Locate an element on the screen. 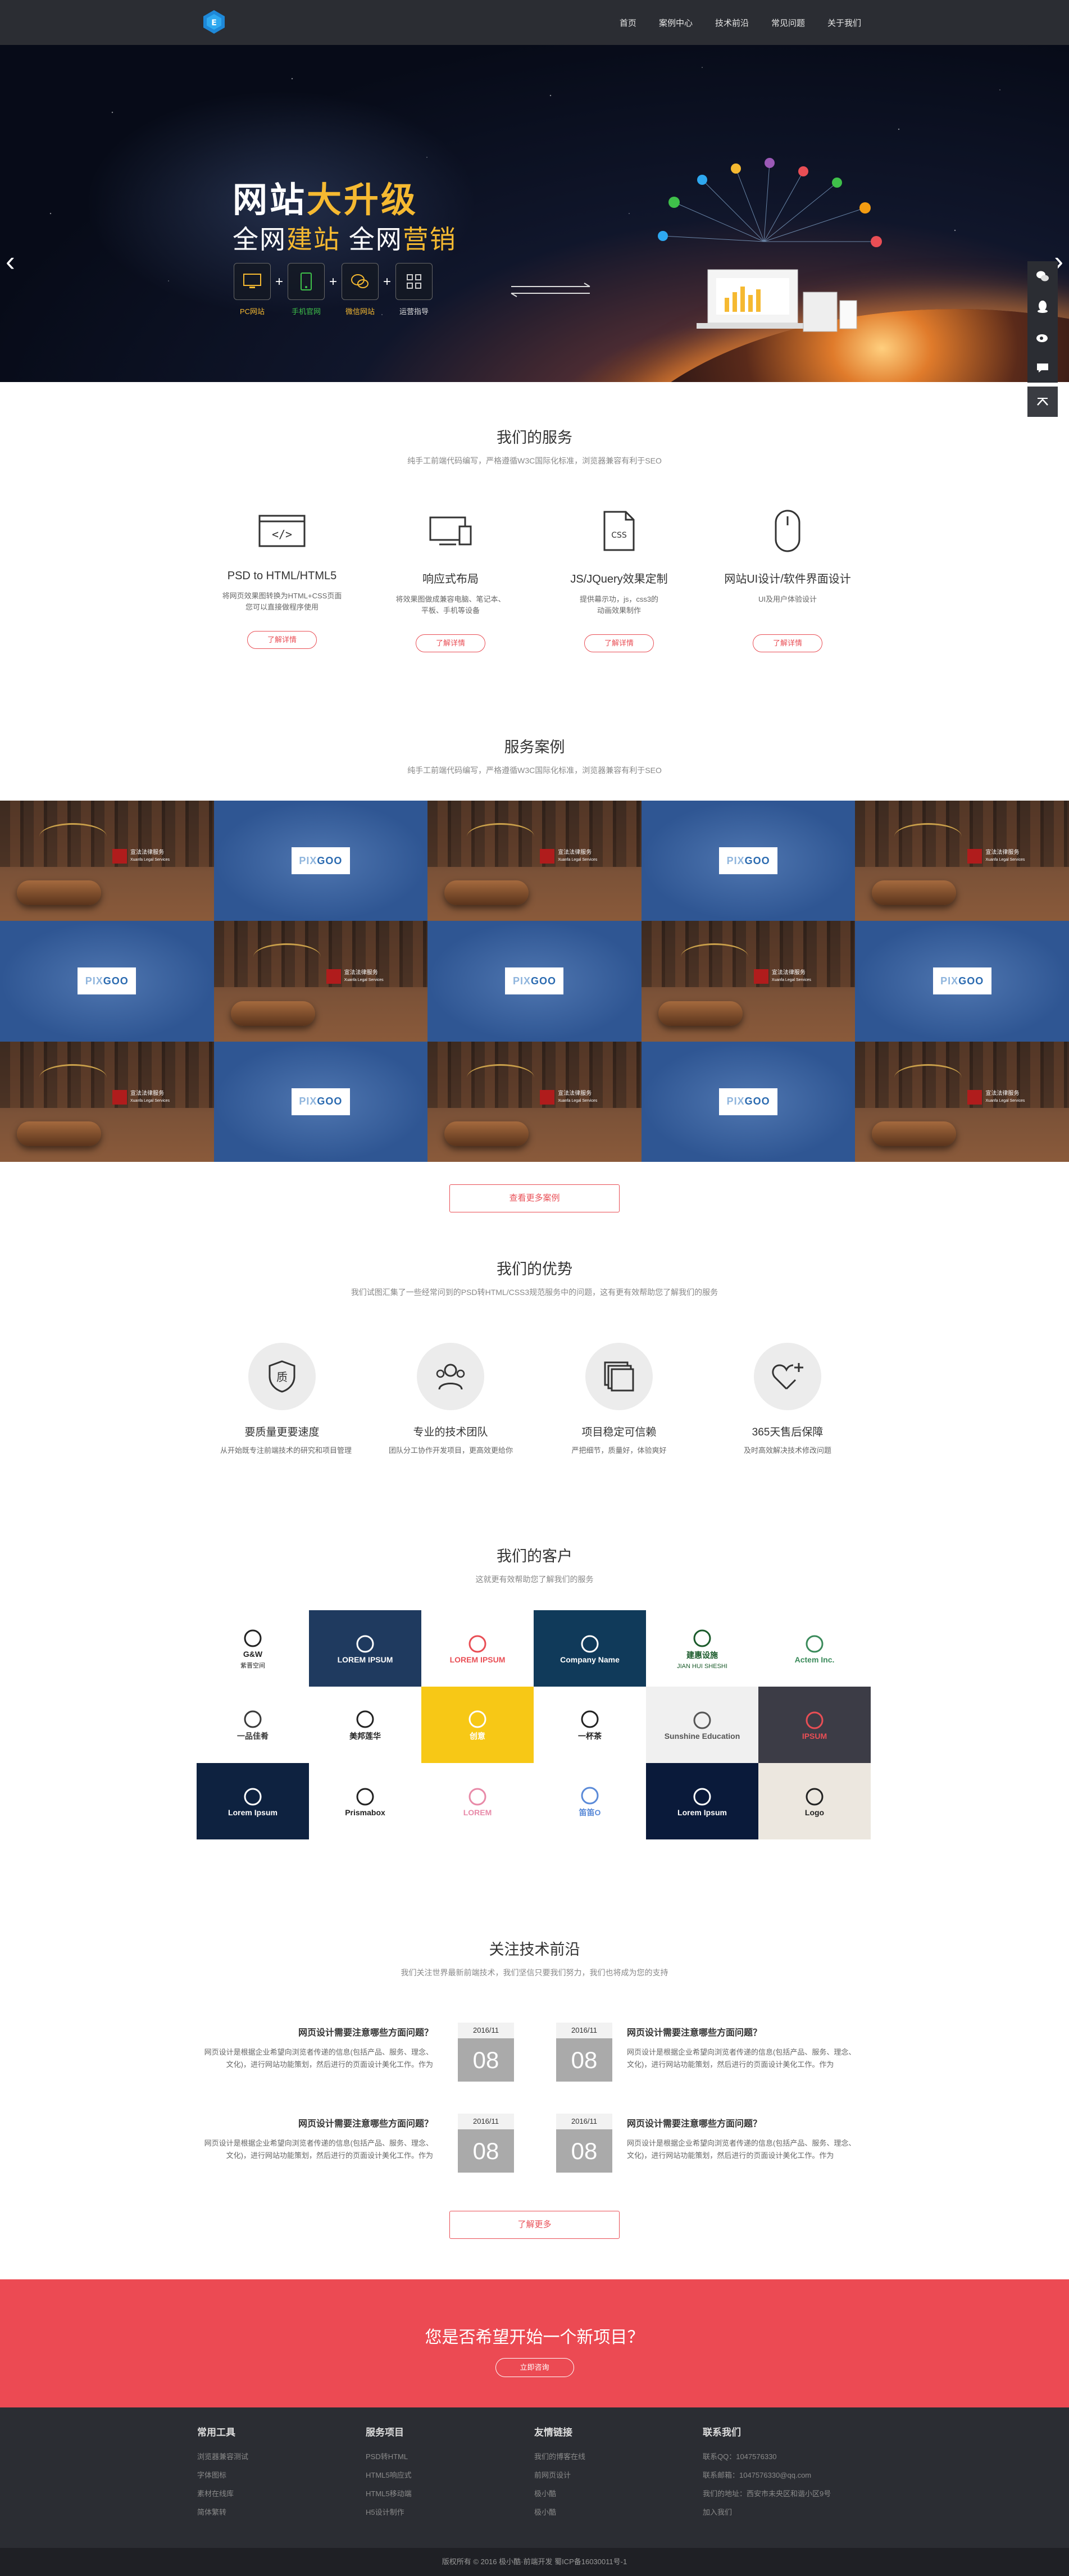 This screenshot has height=2576, width=1069. more-cases-button: 查看更多案例 is located at coordinates (534, 1198).